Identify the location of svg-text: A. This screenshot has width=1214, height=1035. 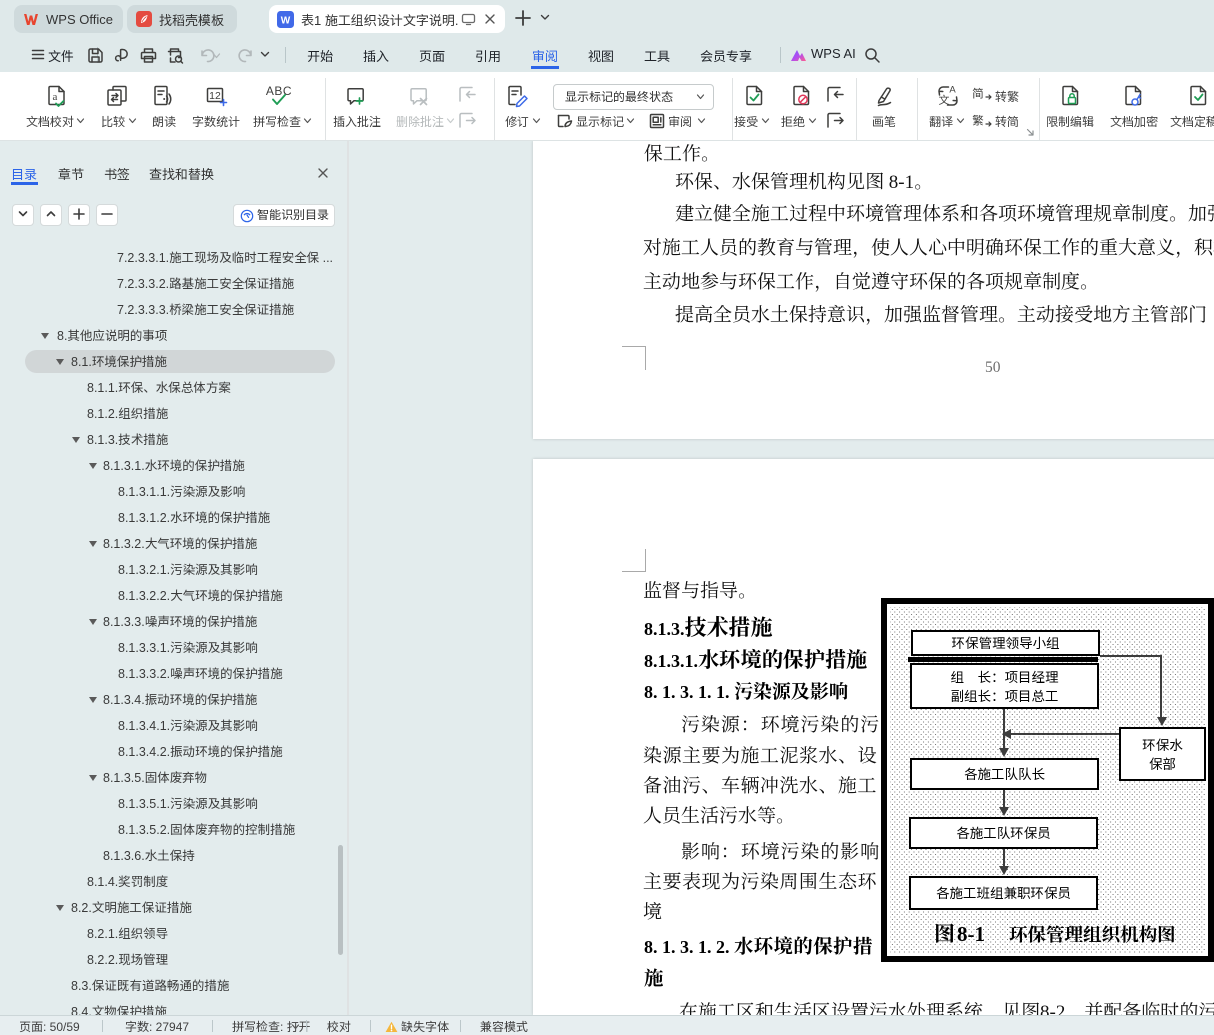
(952, 90).